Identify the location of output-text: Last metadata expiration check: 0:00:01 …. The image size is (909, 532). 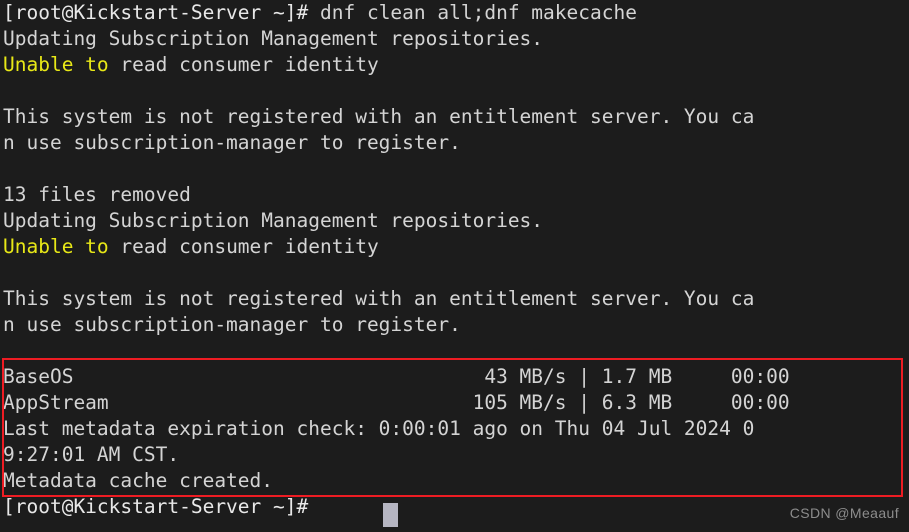
(379, 428).